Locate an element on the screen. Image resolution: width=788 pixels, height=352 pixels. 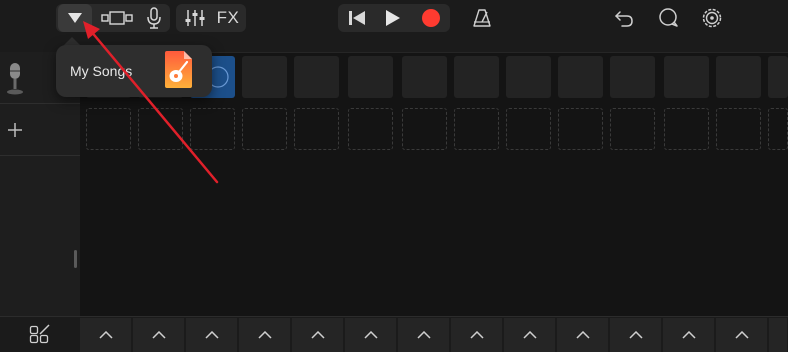
gear-icon is located at coordinates (712, 18).